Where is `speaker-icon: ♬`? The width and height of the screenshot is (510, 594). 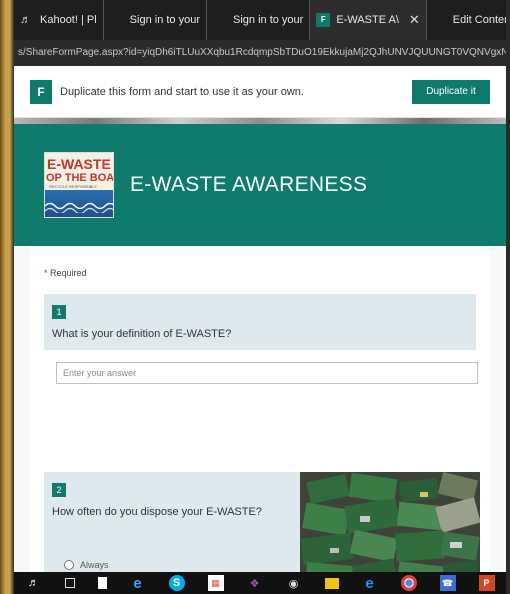
speaker-icon: ♬ is located at coordinates (25, 20).